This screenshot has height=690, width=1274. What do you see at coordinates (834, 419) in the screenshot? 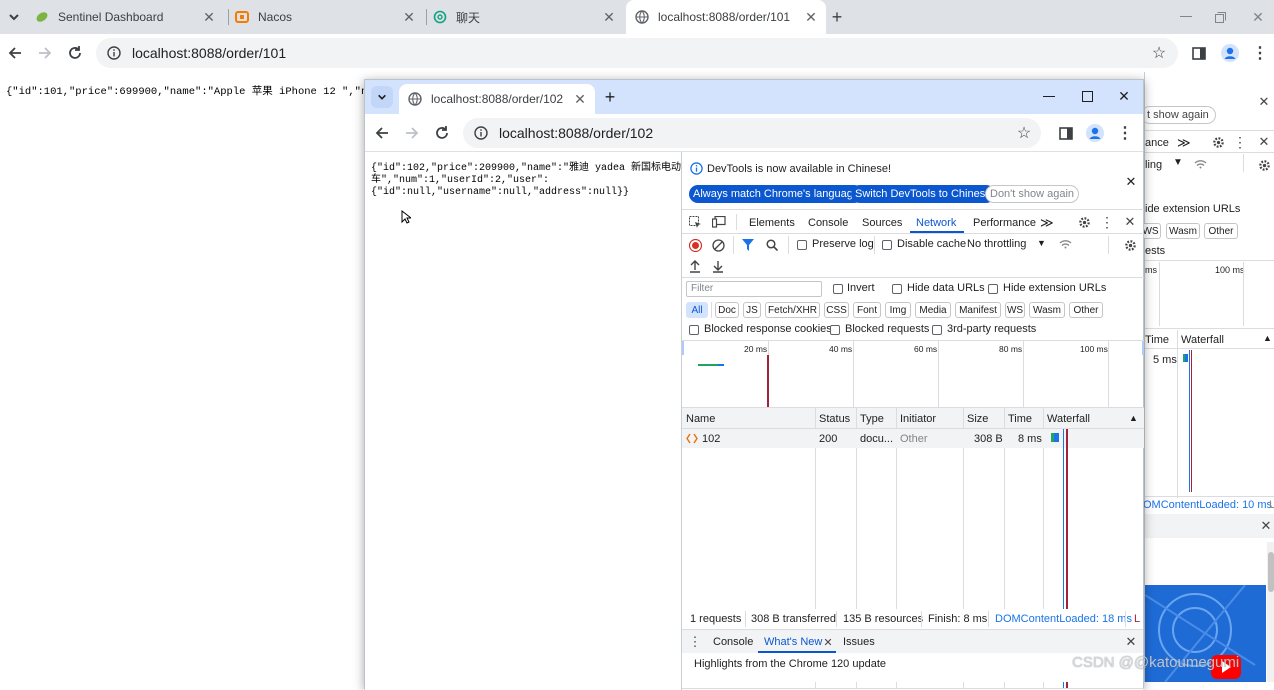
I see `column-status: Status` at bounding box center [834, 419].